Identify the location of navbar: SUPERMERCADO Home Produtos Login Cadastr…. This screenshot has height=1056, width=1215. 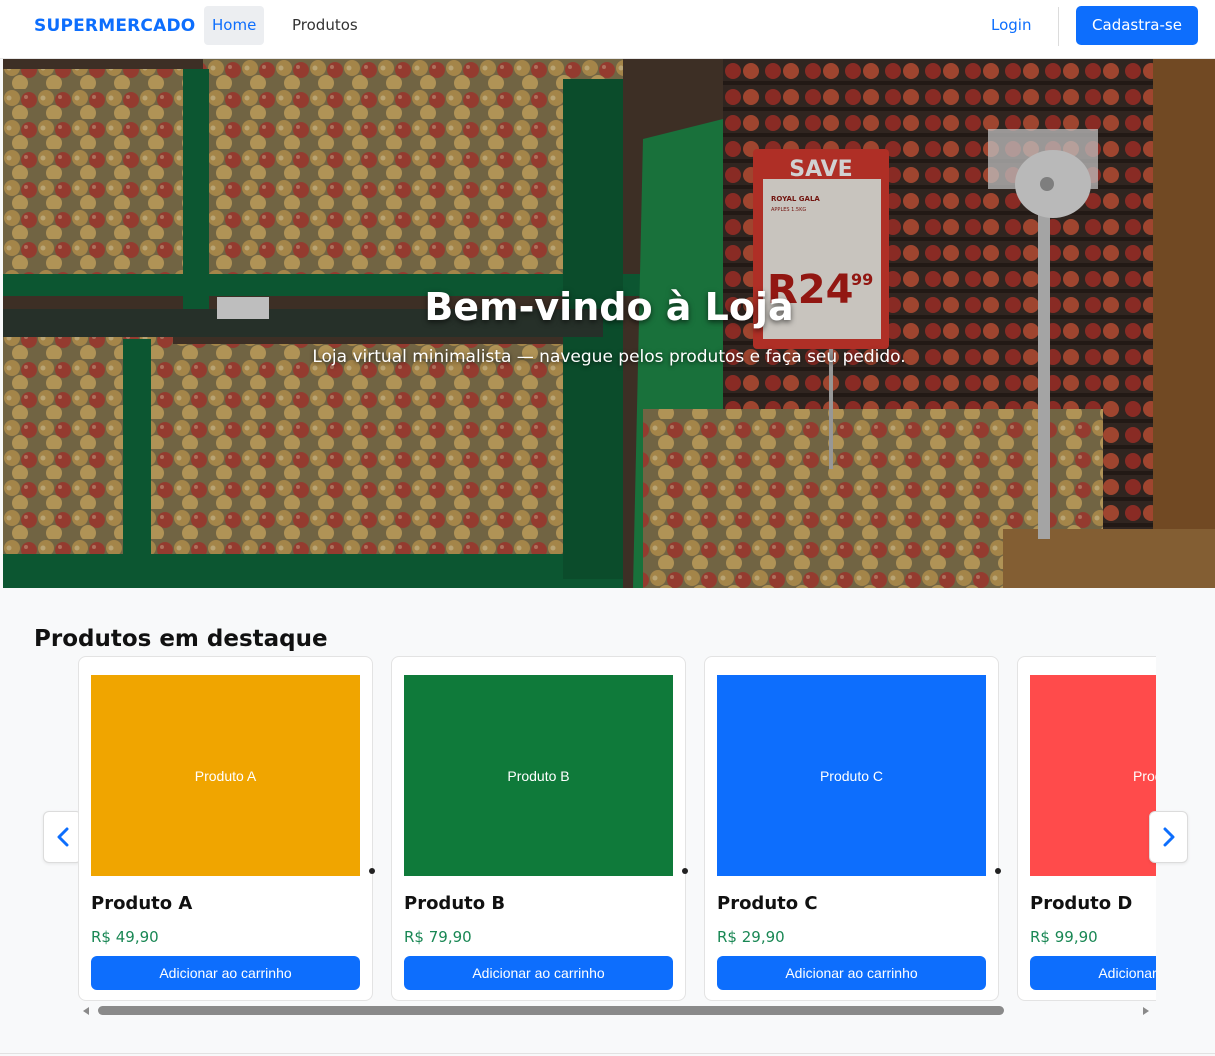
(607, 29).